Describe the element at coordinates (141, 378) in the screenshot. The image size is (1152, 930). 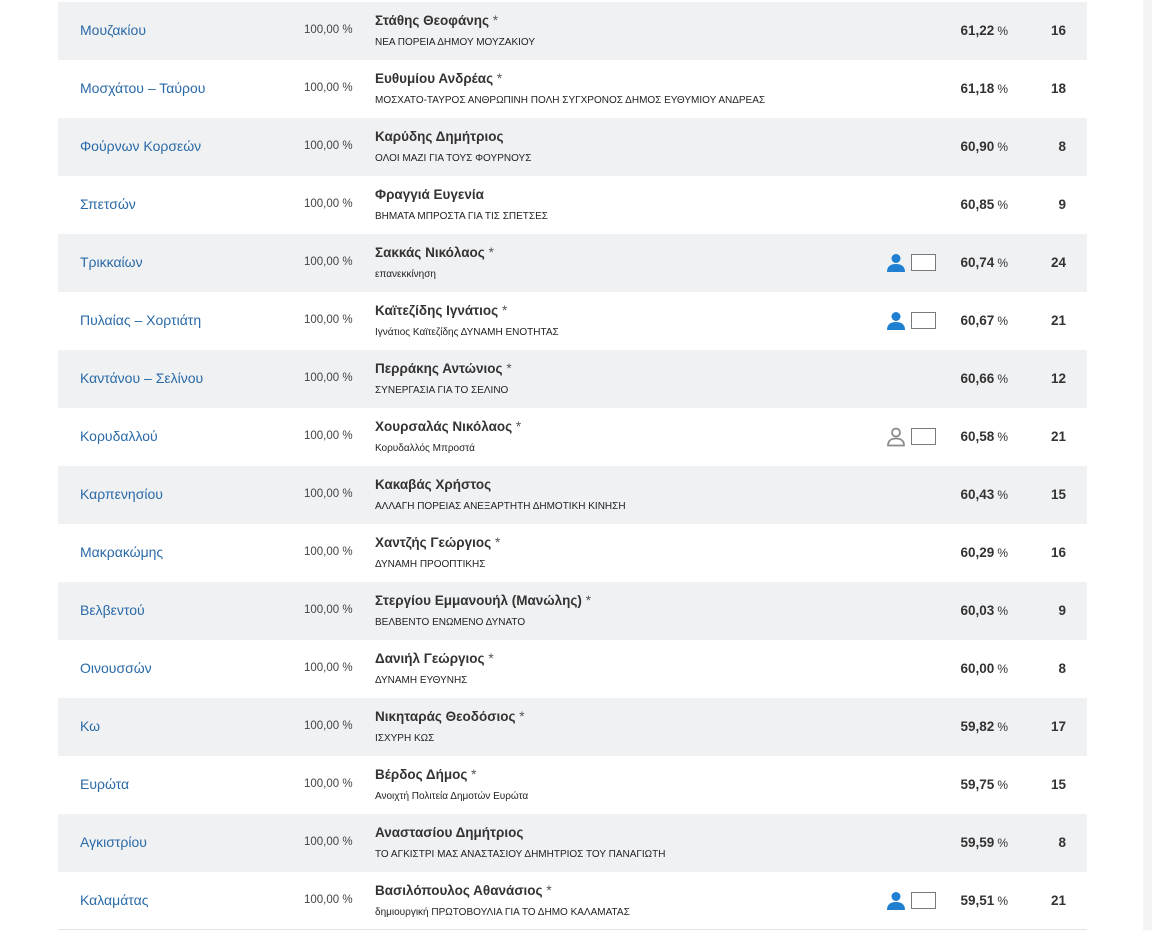
I see `municipality-link: Καντάνου – Σελίνου` at that location.